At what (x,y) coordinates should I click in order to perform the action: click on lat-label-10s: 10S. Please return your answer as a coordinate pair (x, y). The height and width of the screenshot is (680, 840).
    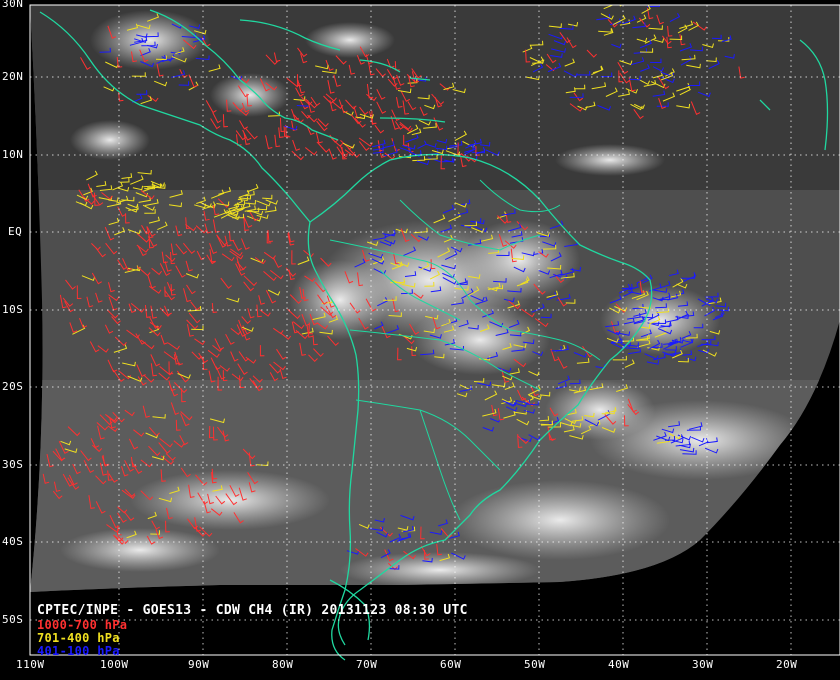
    Looking at the image, I should click on (13, 309).